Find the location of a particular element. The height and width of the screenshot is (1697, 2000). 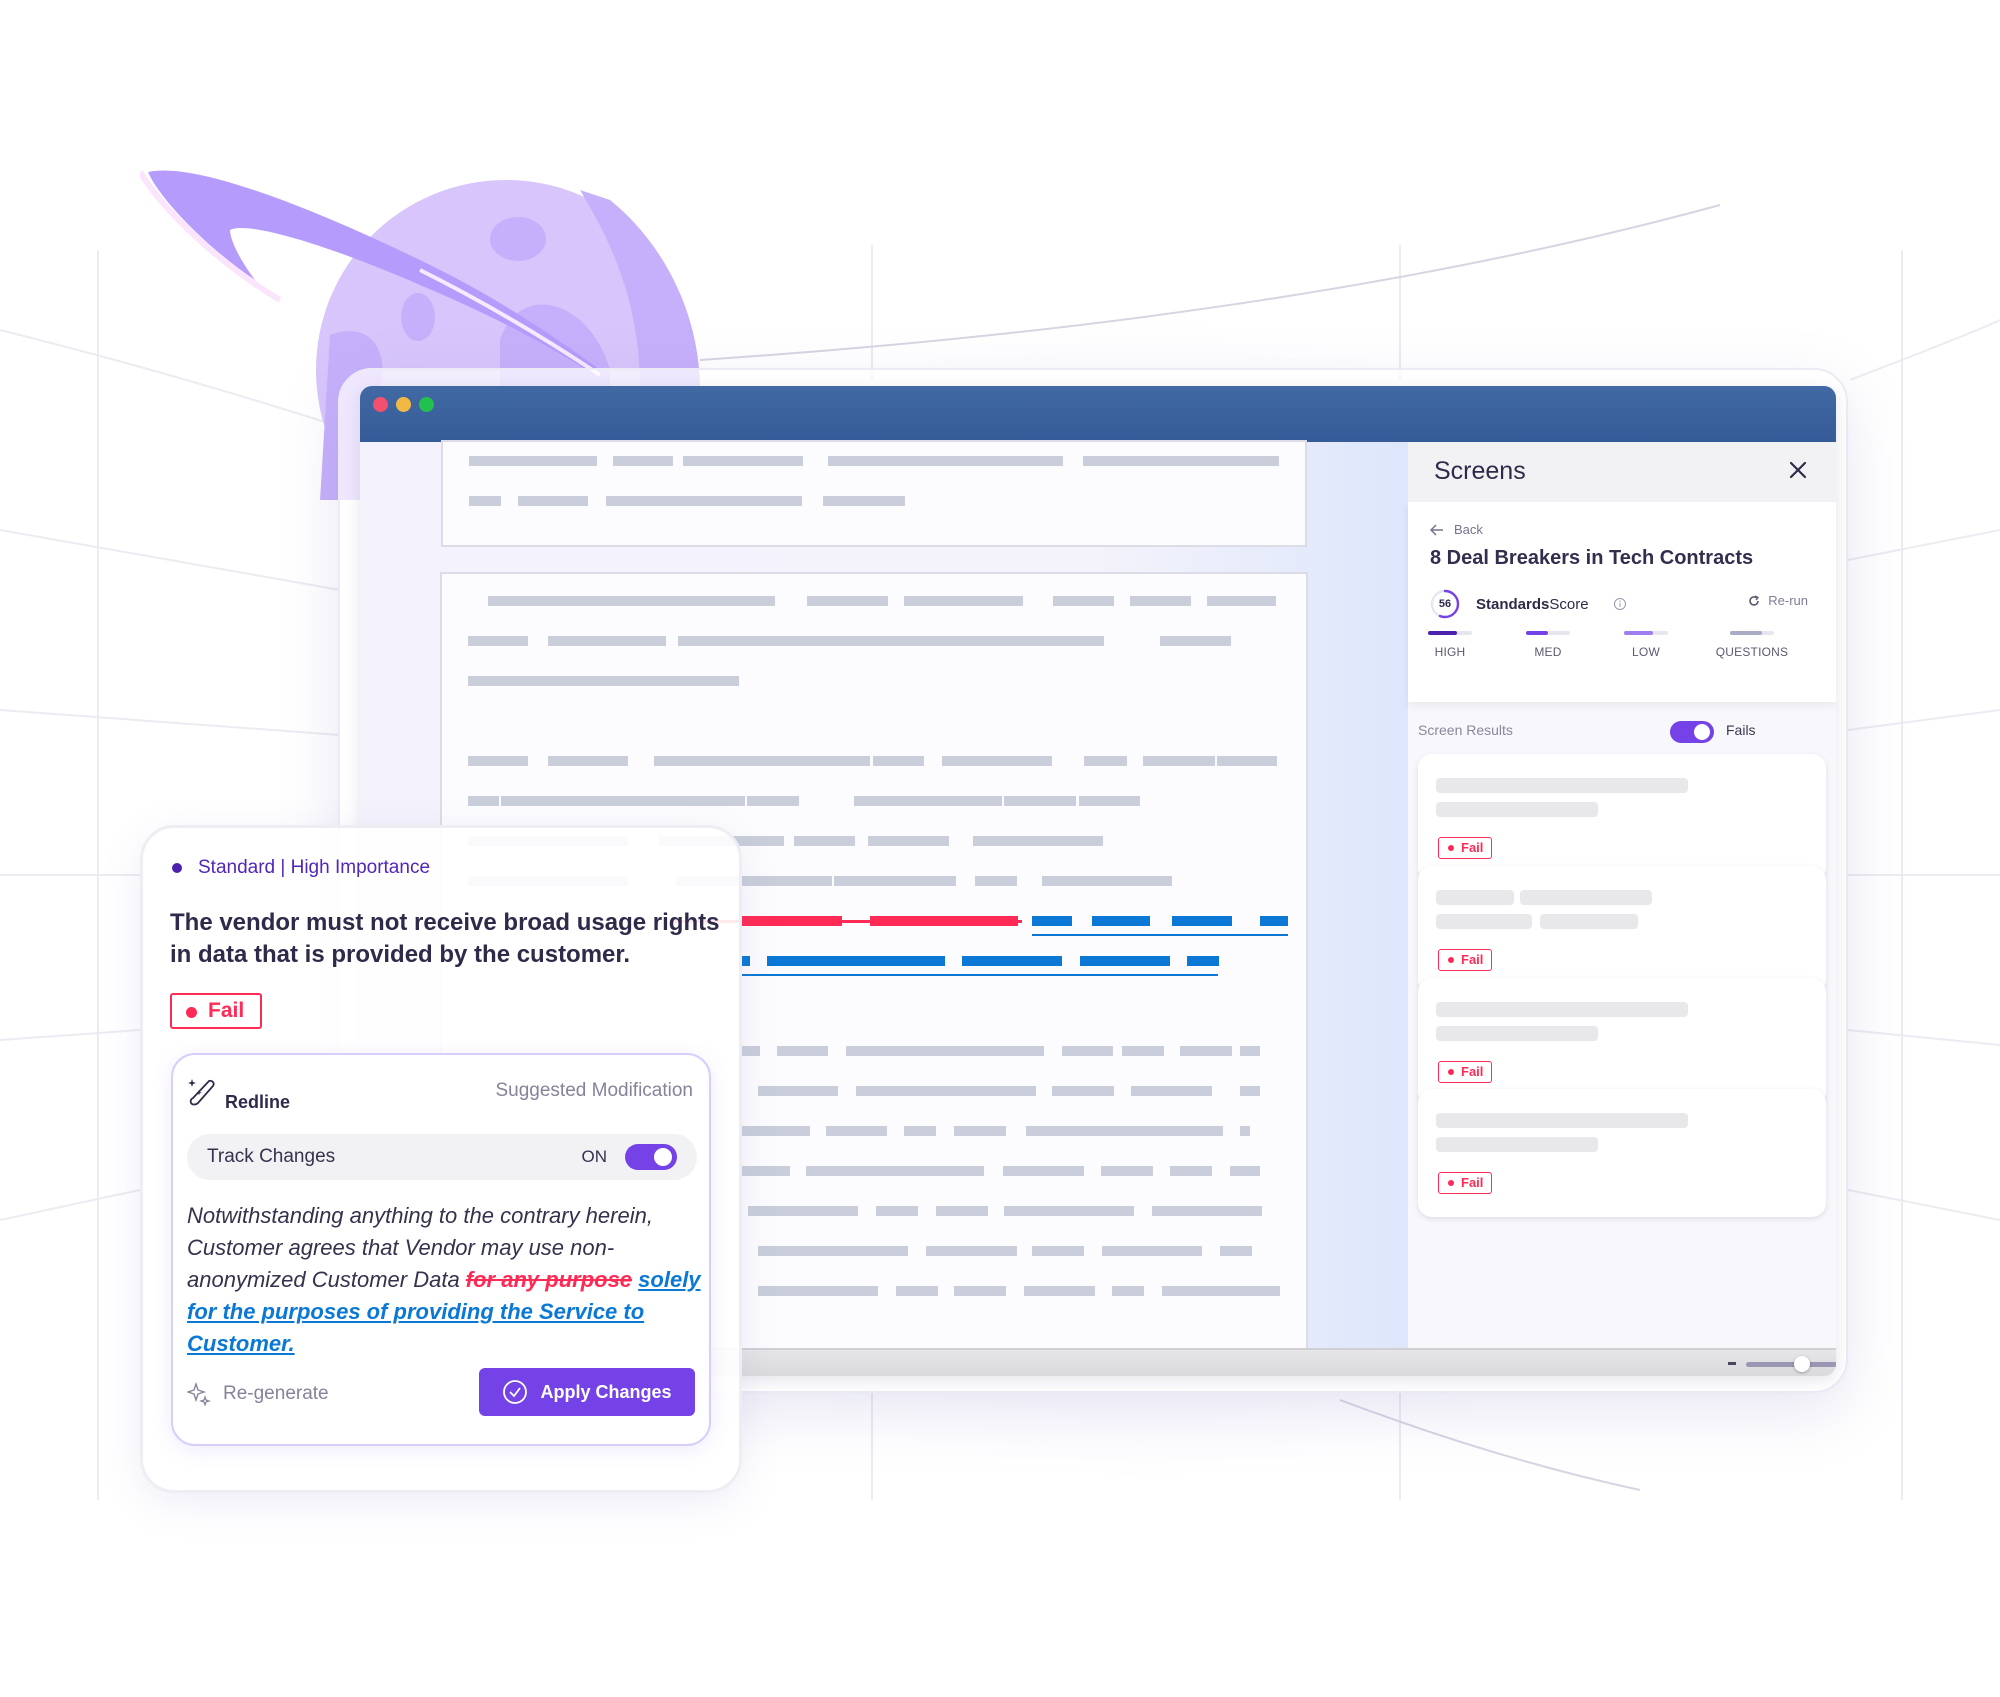

score-label-bold: Standards is located at coordinates (1513, 604).